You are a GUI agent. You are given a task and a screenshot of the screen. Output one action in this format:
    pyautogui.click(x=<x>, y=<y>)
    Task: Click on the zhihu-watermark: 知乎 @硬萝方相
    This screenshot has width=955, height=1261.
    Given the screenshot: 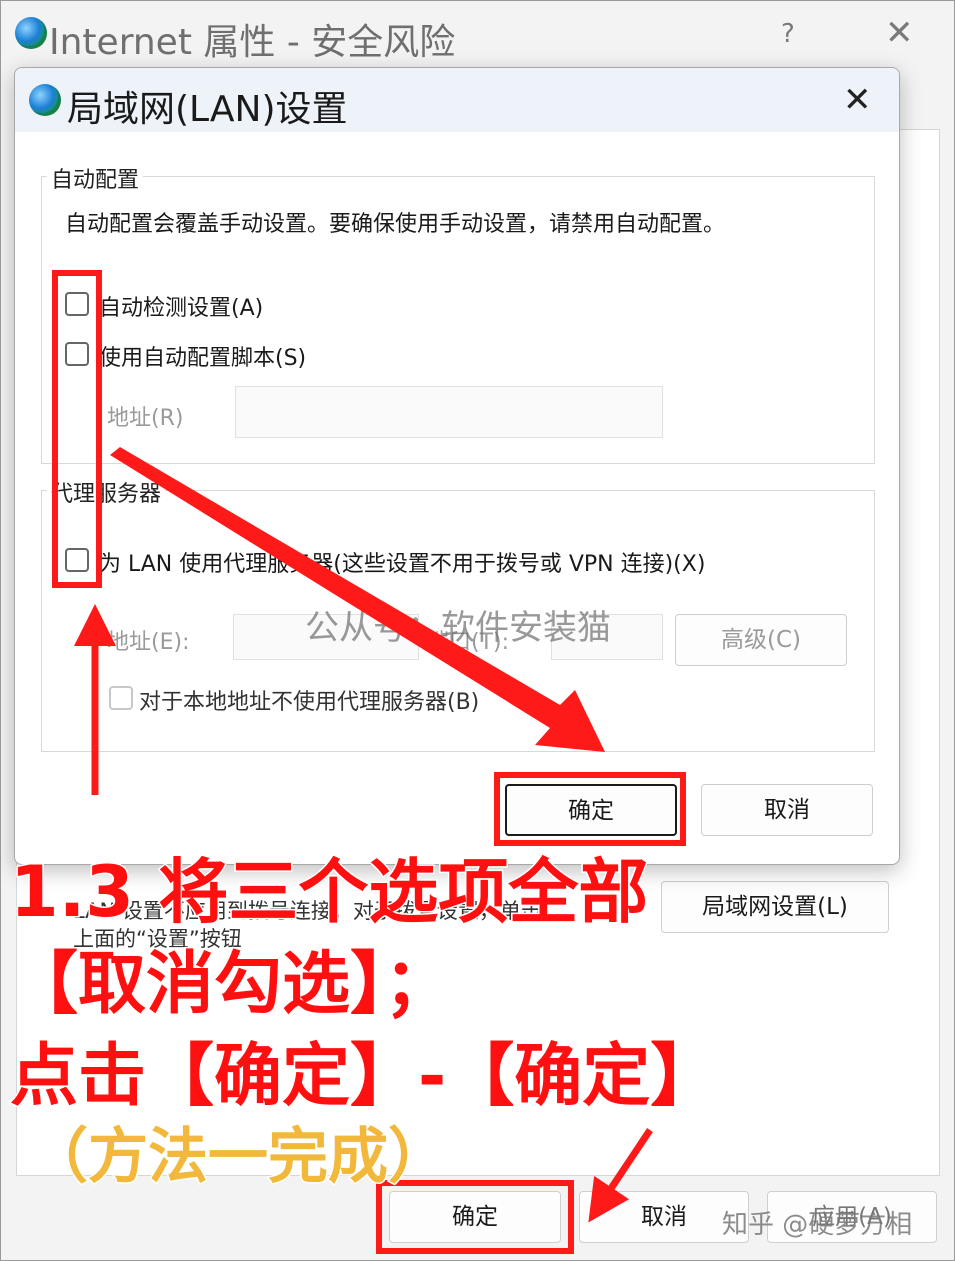 What is the action you would take?
    pyautogui.click(x=817, y=1225)
    